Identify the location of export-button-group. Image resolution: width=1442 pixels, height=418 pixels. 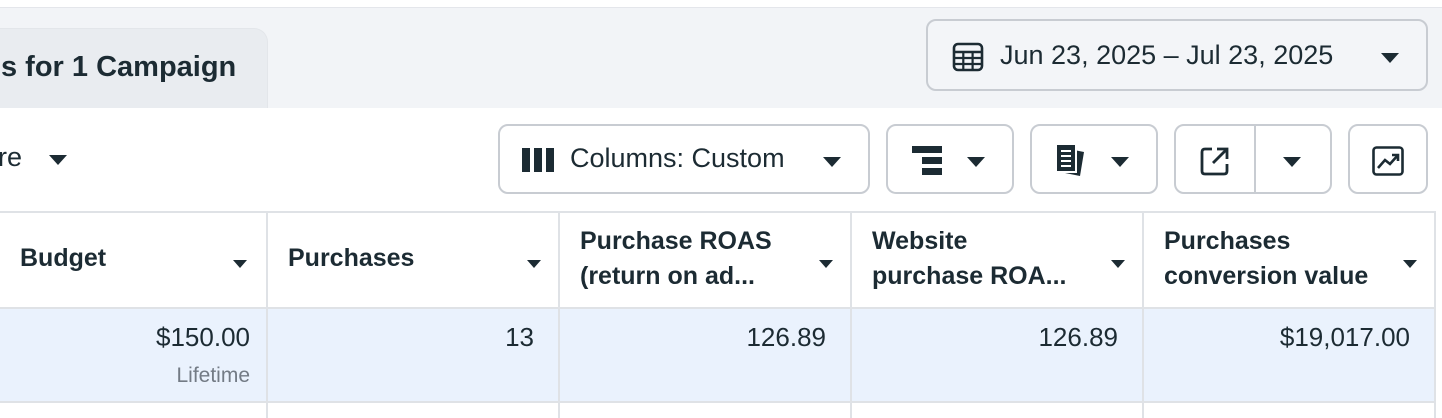
(1253, 159).